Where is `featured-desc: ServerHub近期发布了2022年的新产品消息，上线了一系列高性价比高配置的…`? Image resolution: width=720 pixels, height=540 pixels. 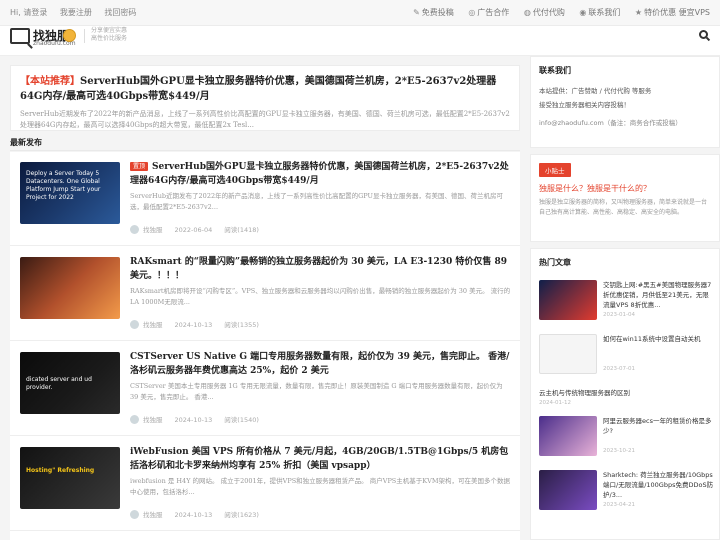 featured-desc: ServerHub近期发布了2022年的新产品消息，上线了一系列高性价比高配置的… is located at coordinates (265, 119).